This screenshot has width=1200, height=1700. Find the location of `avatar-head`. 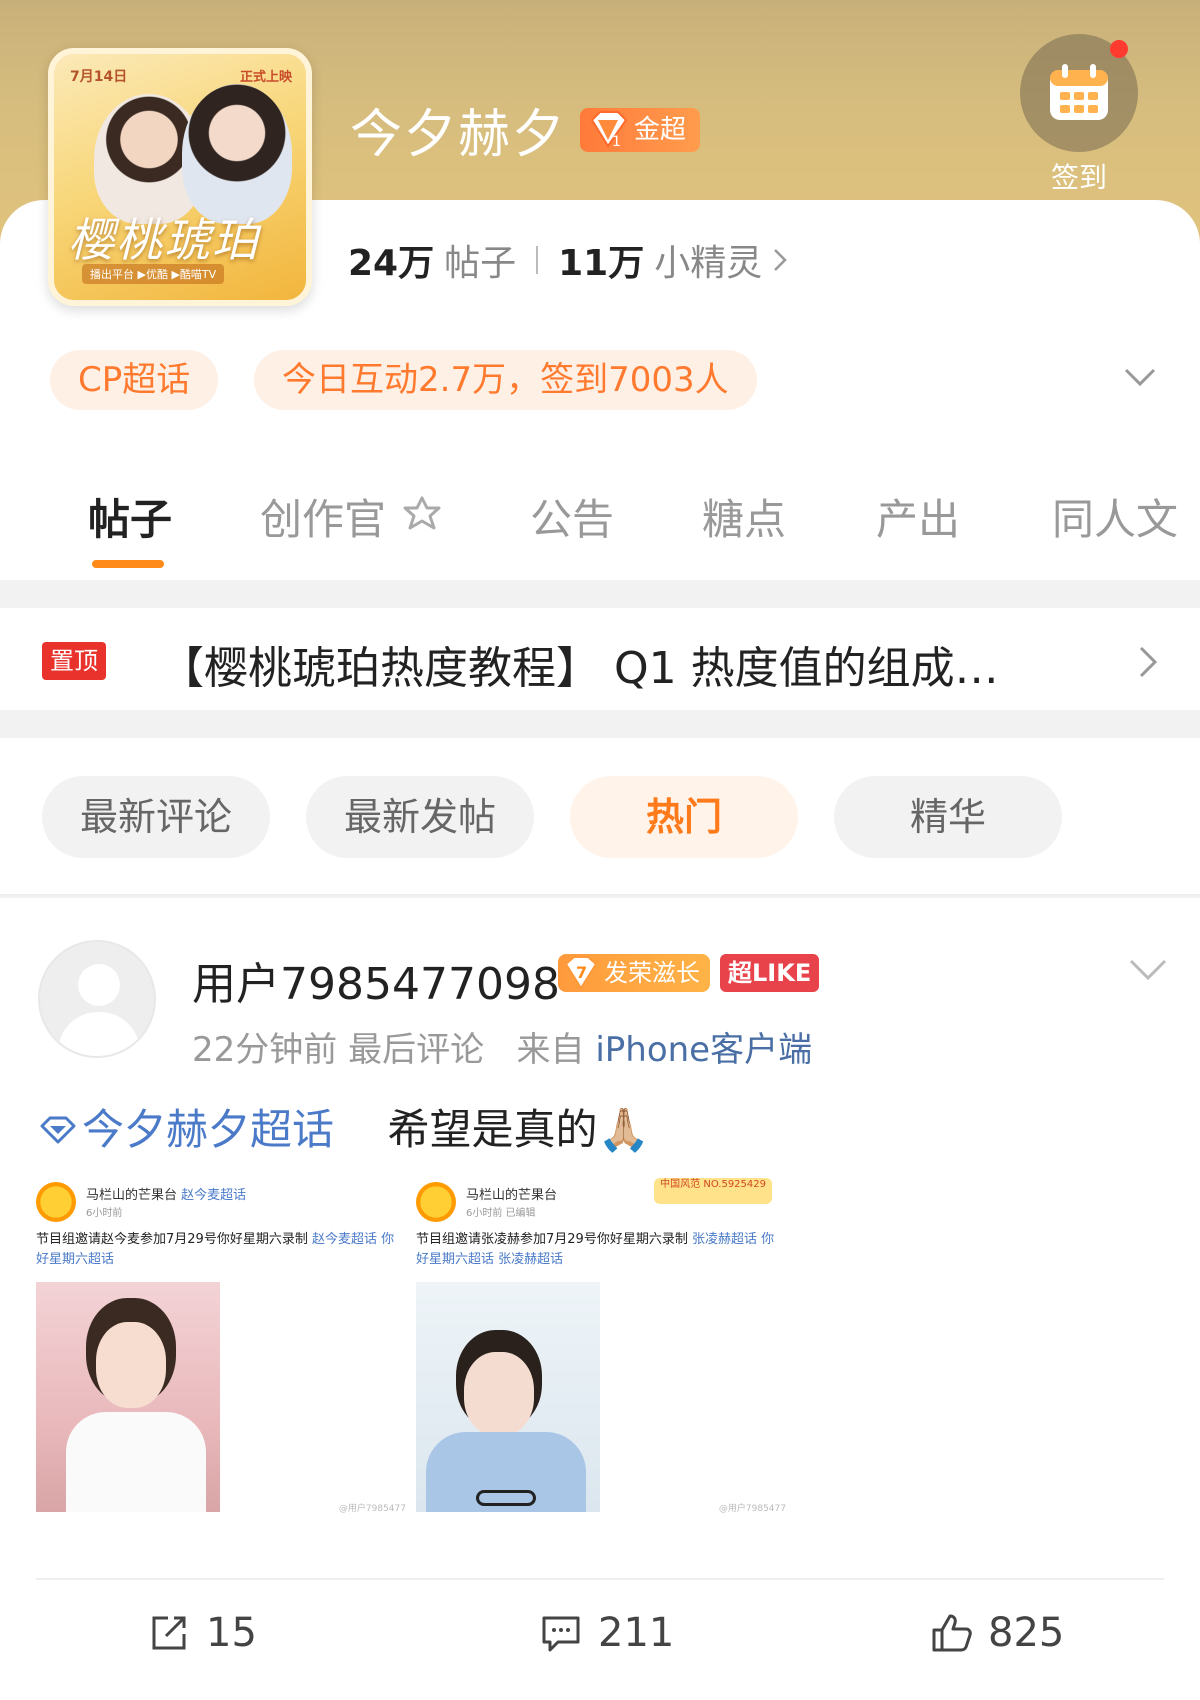

avatar-head is located at coordinates (99, 985).